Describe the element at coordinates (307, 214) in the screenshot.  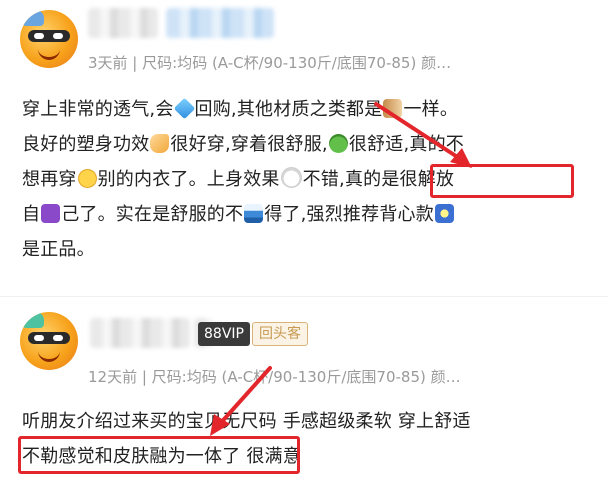
I see `review-line: 自己了。实在是舒服的不 得了,强烈推荐背心款` at that location.